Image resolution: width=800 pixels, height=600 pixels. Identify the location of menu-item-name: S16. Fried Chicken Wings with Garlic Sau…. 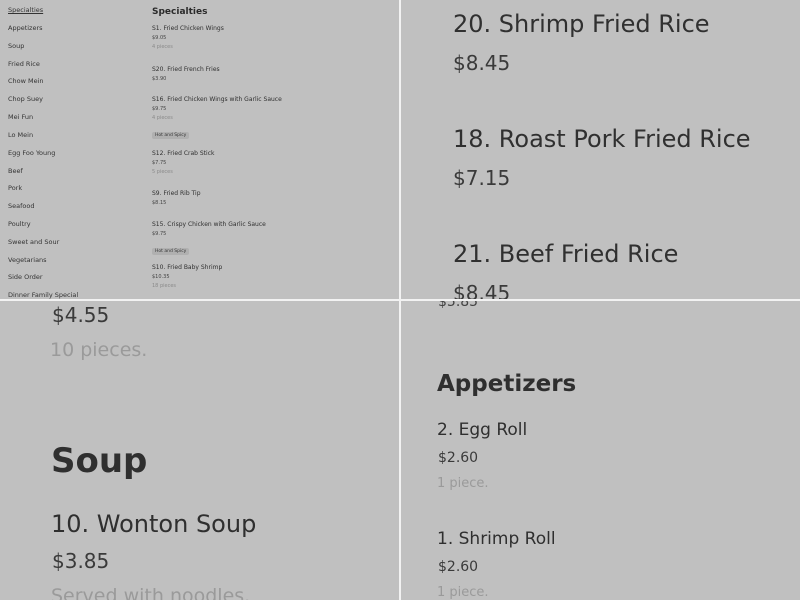
(217, 99).